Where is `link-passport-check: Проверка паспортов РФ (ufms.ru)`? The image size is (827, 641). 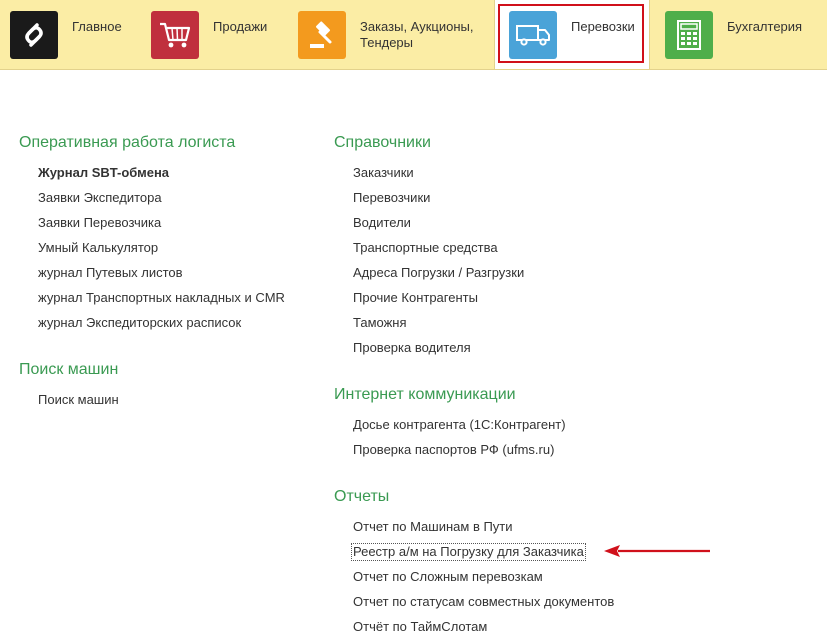 link-passport-check: Проверка паспортов РФ (ufms.ru) is located at coordinates (453, 450).